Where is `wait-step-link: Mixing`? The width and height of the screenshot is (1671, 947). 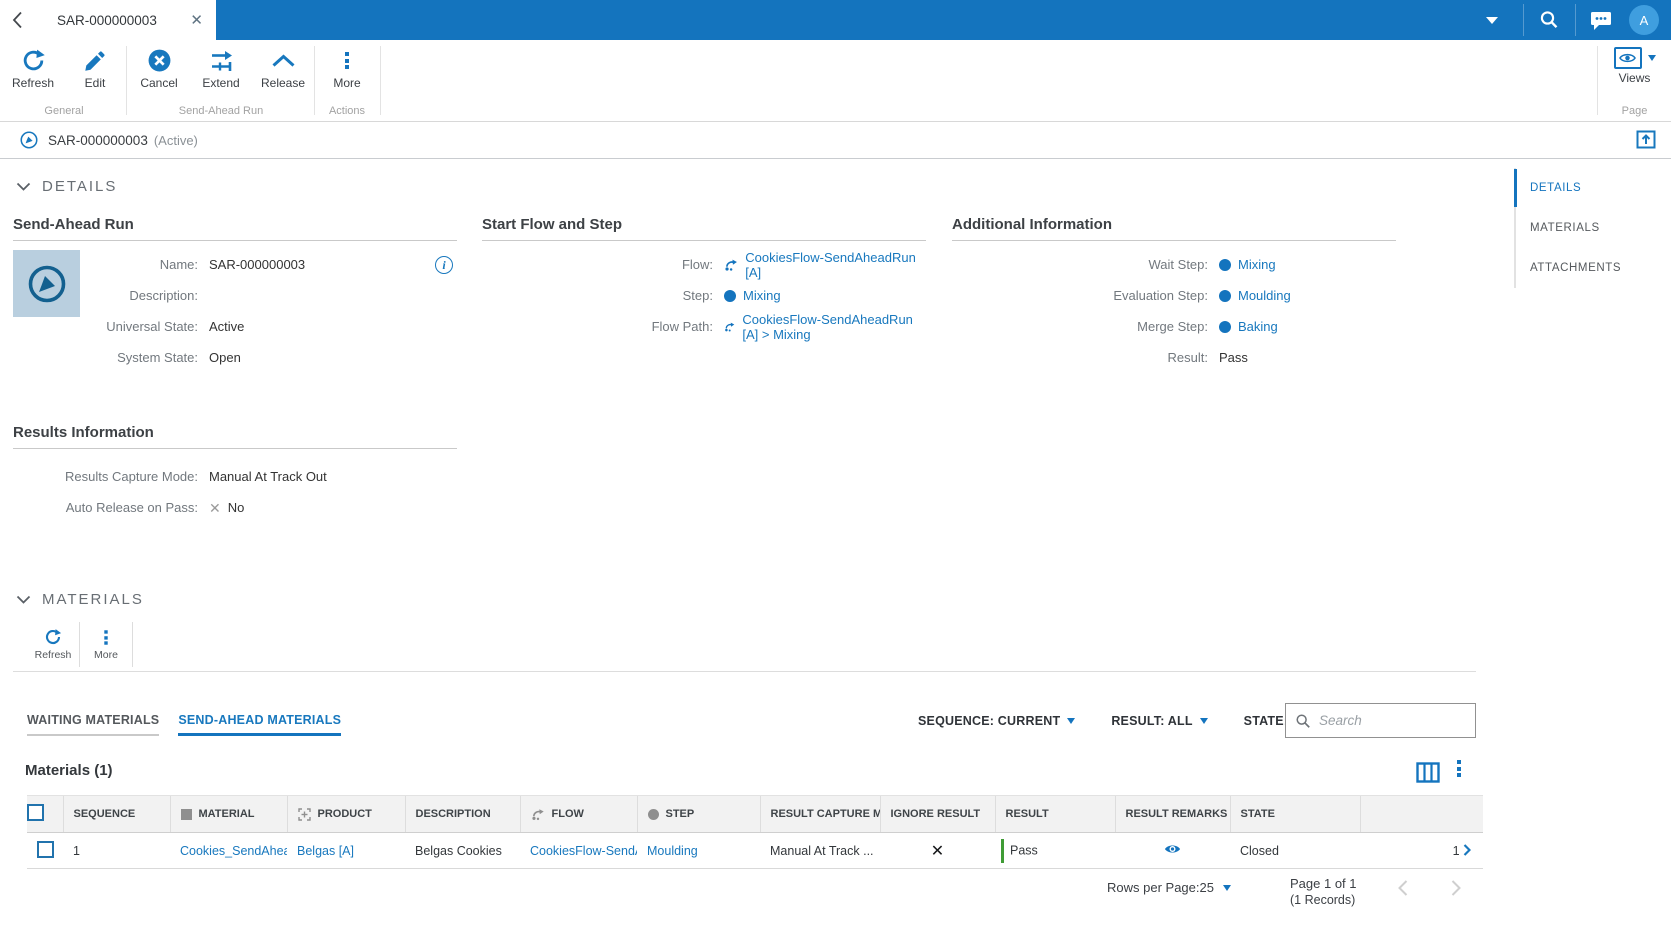 wait-step-link: Mixing is located at coordinates (1257, 264).